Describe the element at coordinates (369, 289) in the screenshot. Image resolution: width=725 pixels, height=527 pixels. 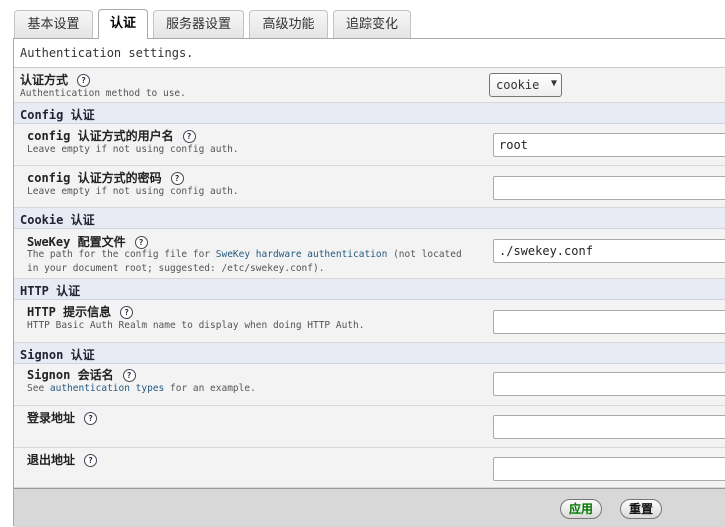
I see `http-group-header: HTTP 认证` at that location.